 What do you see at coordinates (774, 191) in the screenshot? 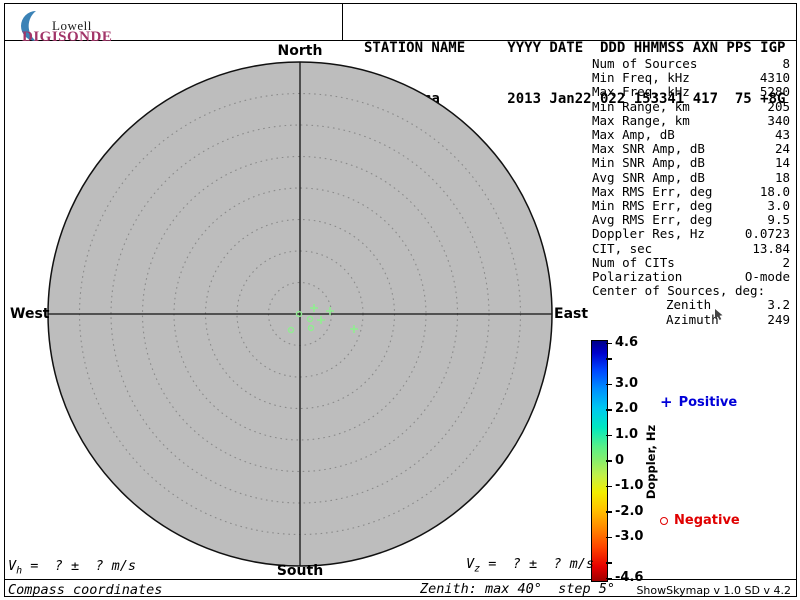
I see `stats-value: 18.0` at bounding box center [774, 191].